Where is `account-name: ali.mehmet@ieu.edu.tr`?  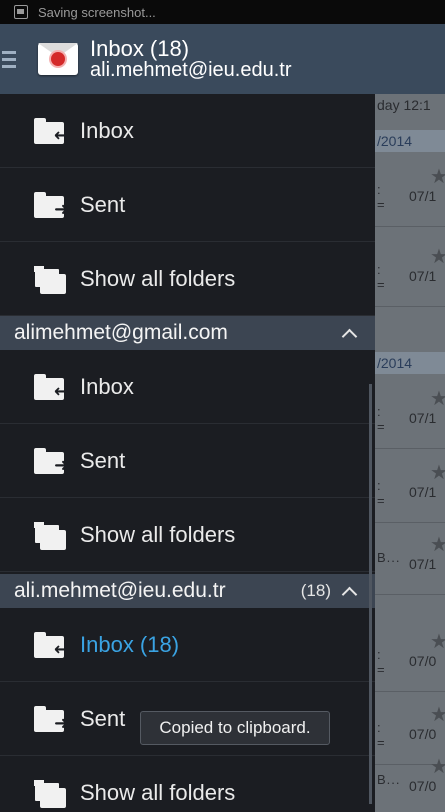
account-name: ali.mehmet@ieu.edu.tr is located at coordinates (120, 590).